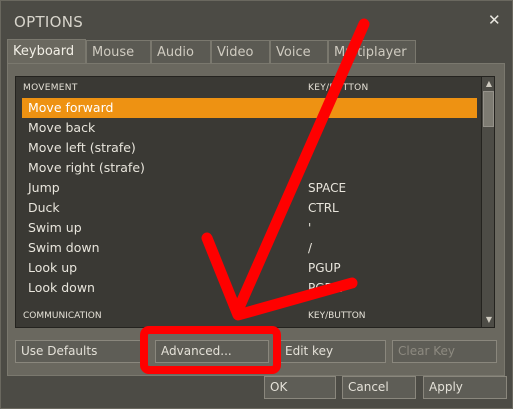  I want to click on tab-mouse: Mouse, so click(118, 51).